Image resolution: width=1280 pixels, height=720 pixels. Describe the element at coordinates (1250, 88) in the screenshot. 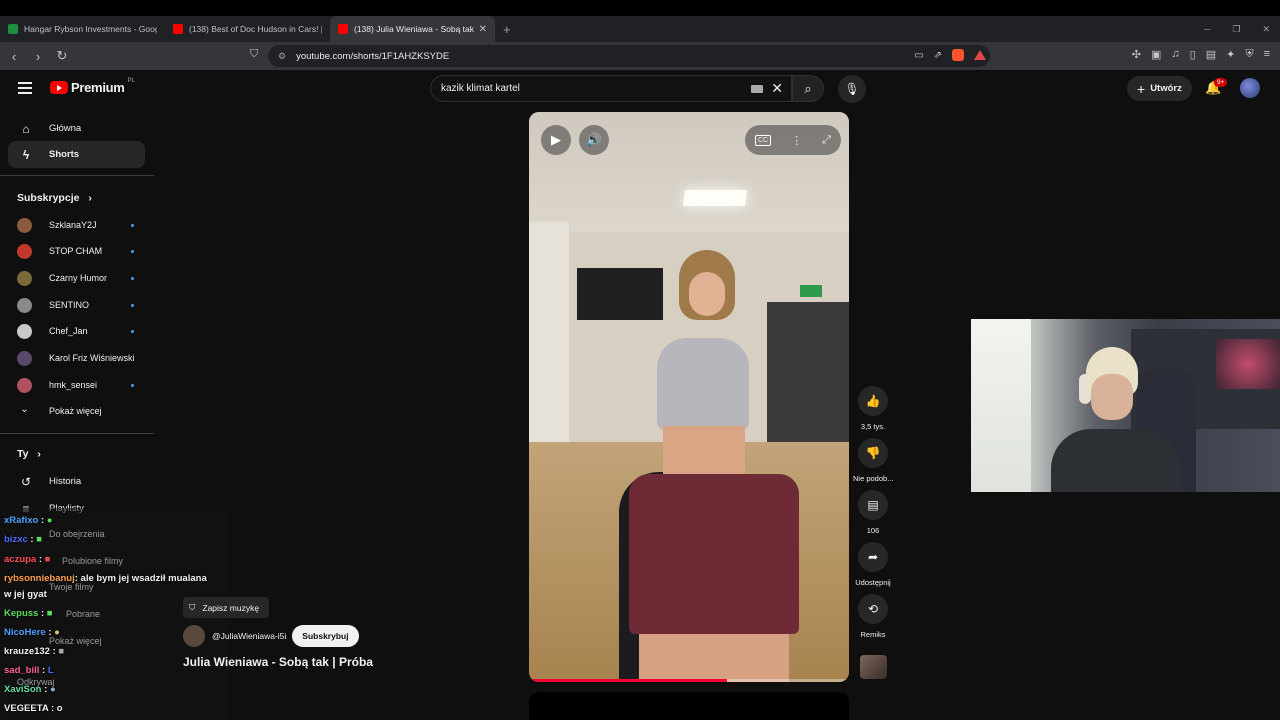

I see `account-avatar` at that location.